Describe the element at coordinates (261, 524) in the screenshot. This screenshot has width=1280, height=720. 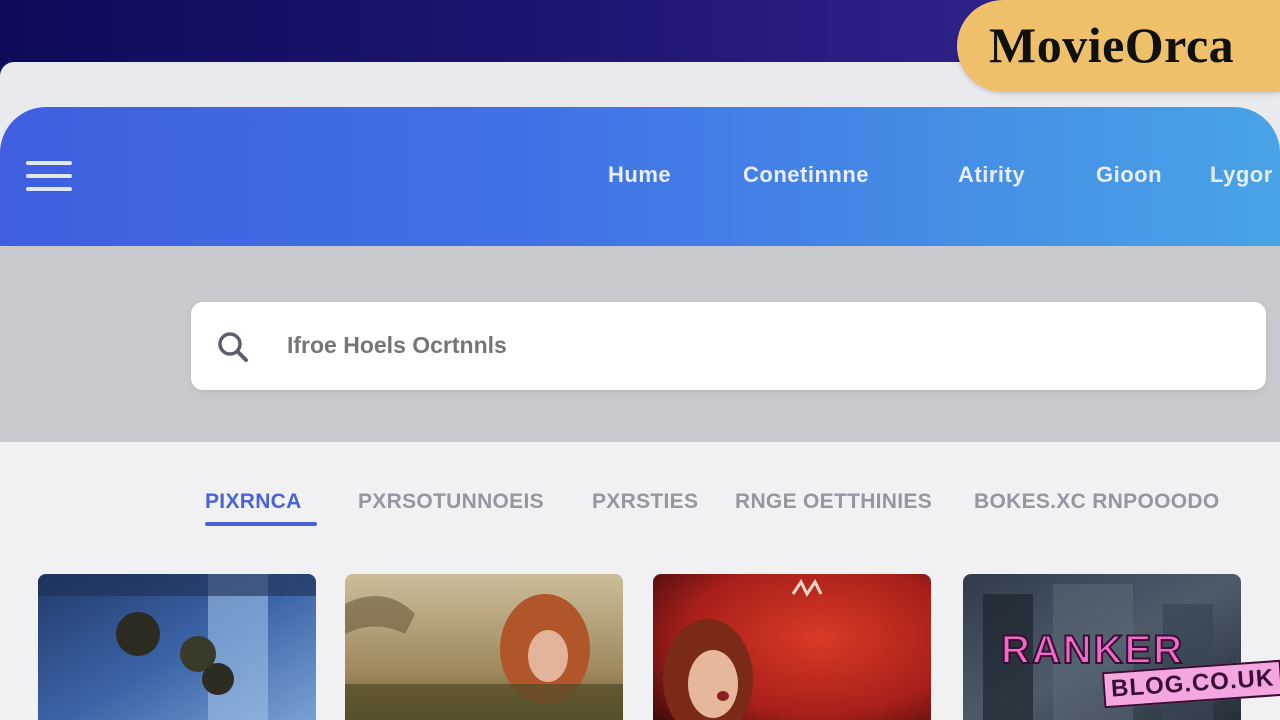
I see `active-tab-indicator` at that location.